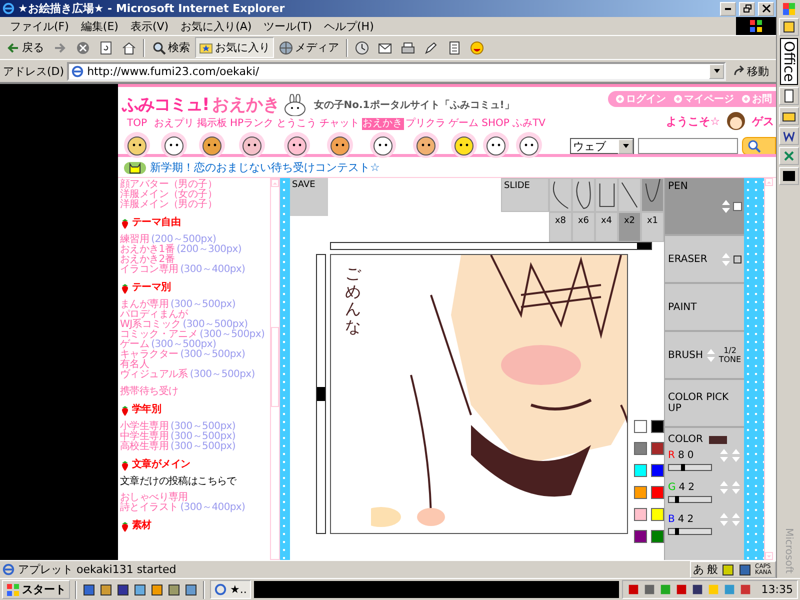 This screenshot has height=600, width=800. I want to click on nav-link: おえプリ, so click(174, 124).